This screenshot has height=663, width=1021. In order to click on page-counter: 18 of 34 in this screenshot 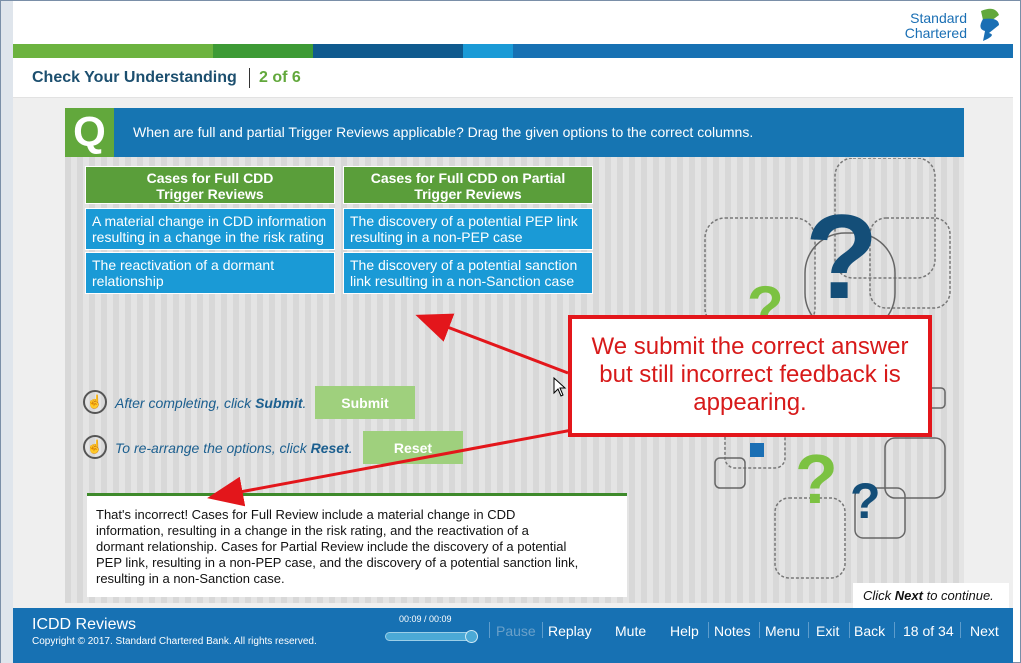, I will do `click(928, 631)`.